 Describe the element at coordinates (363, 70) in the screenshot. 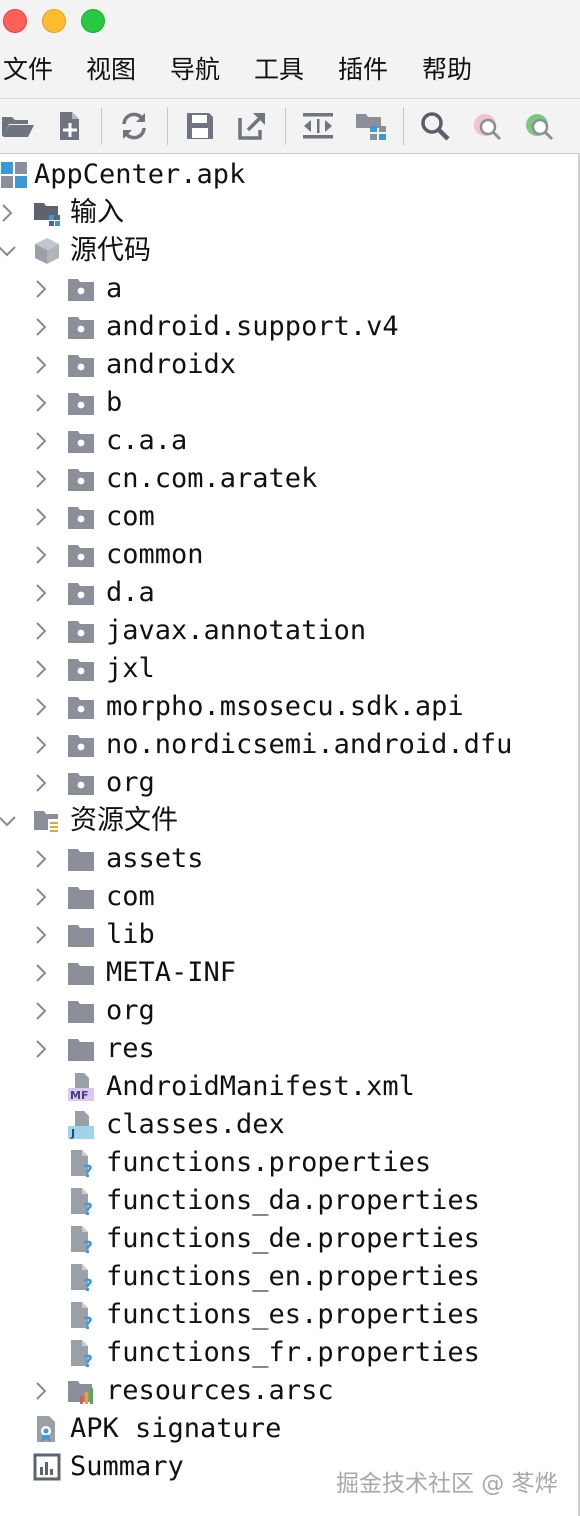

I see `menu-plugins: 插件` at that location.